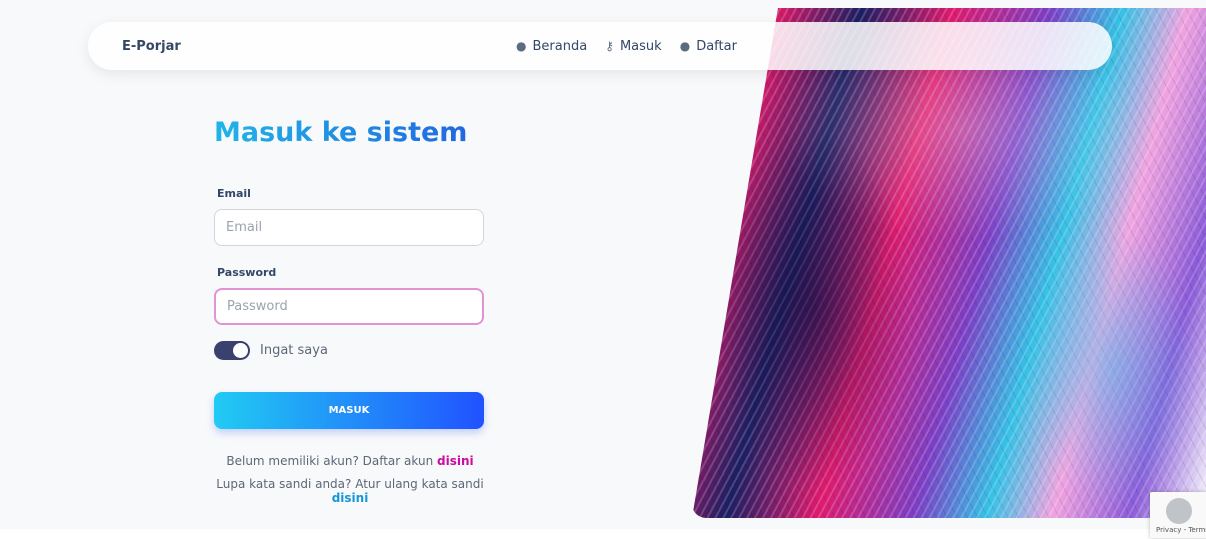 This screenshot has height=539, width=1206. Describe the element at coordinates (331, 461) in the screenshot. I see `register-text: Belum memiliki akun? Daftar akun` at that location.